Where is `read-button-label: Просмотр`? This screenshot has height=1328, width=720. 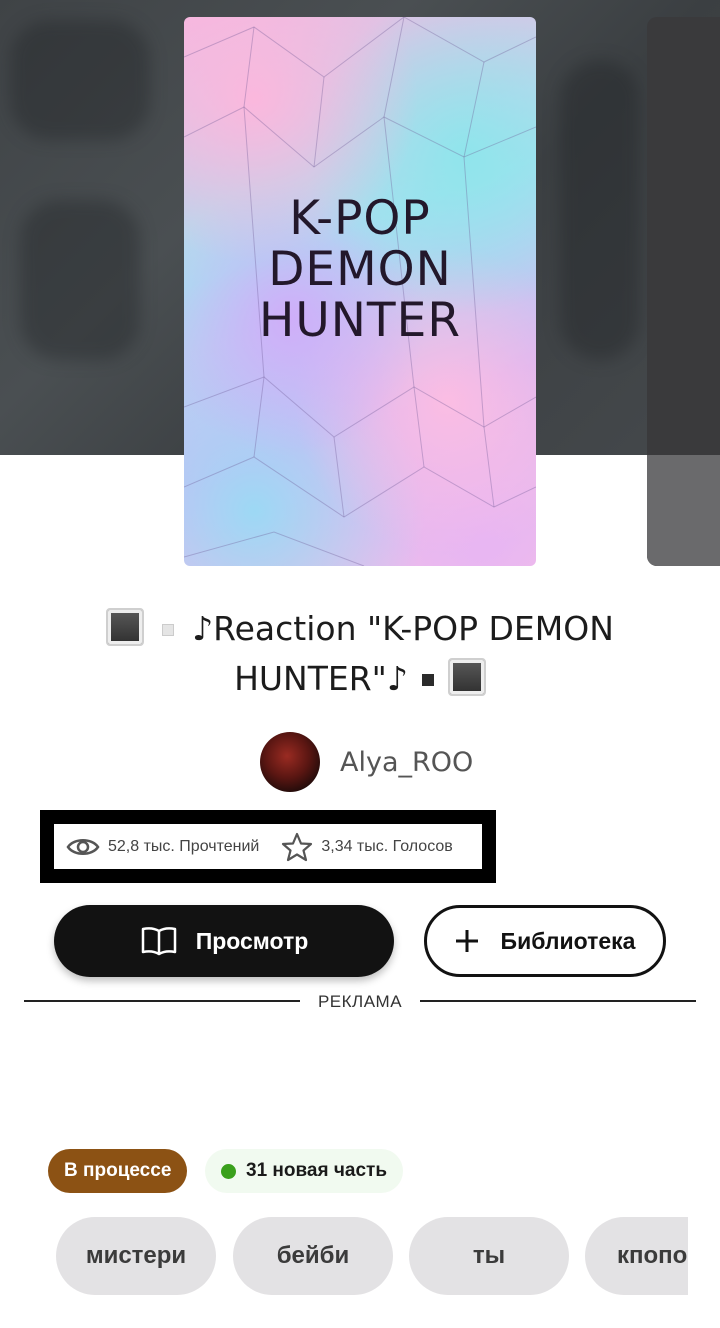 read-button-label: Просмотр is located at coordinates (252, 940).